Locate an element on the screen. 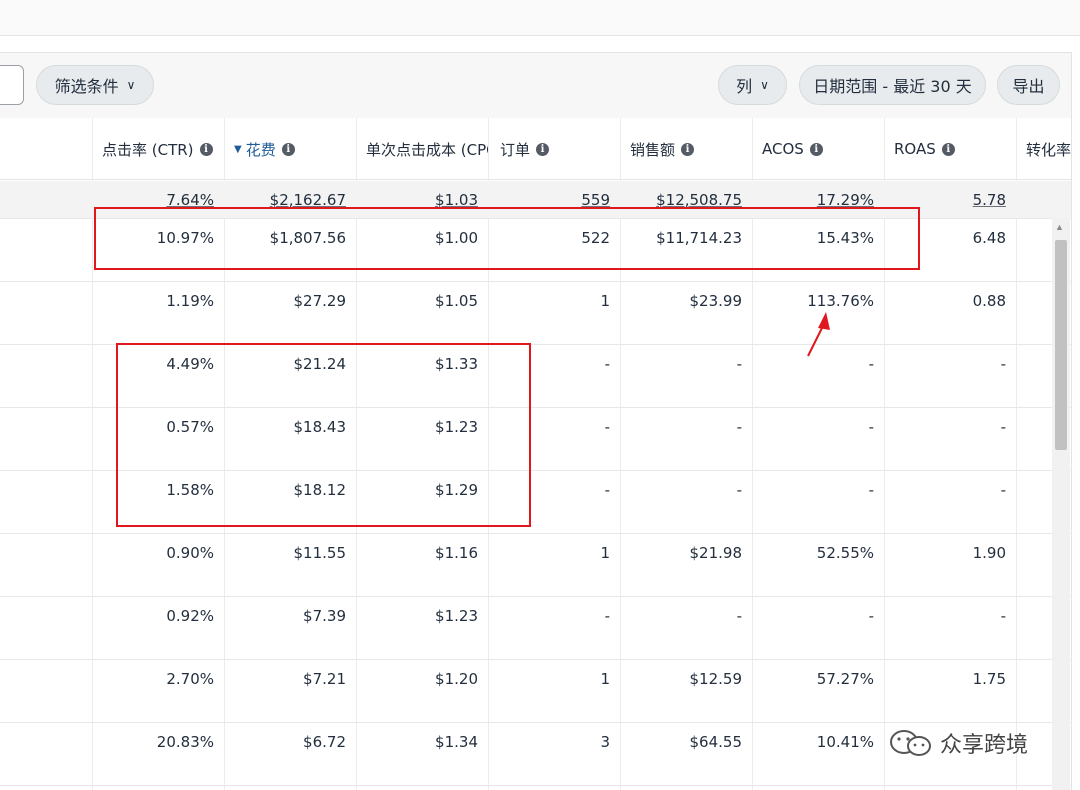  highlight-box-top-row is located at coordinates (507, 238).